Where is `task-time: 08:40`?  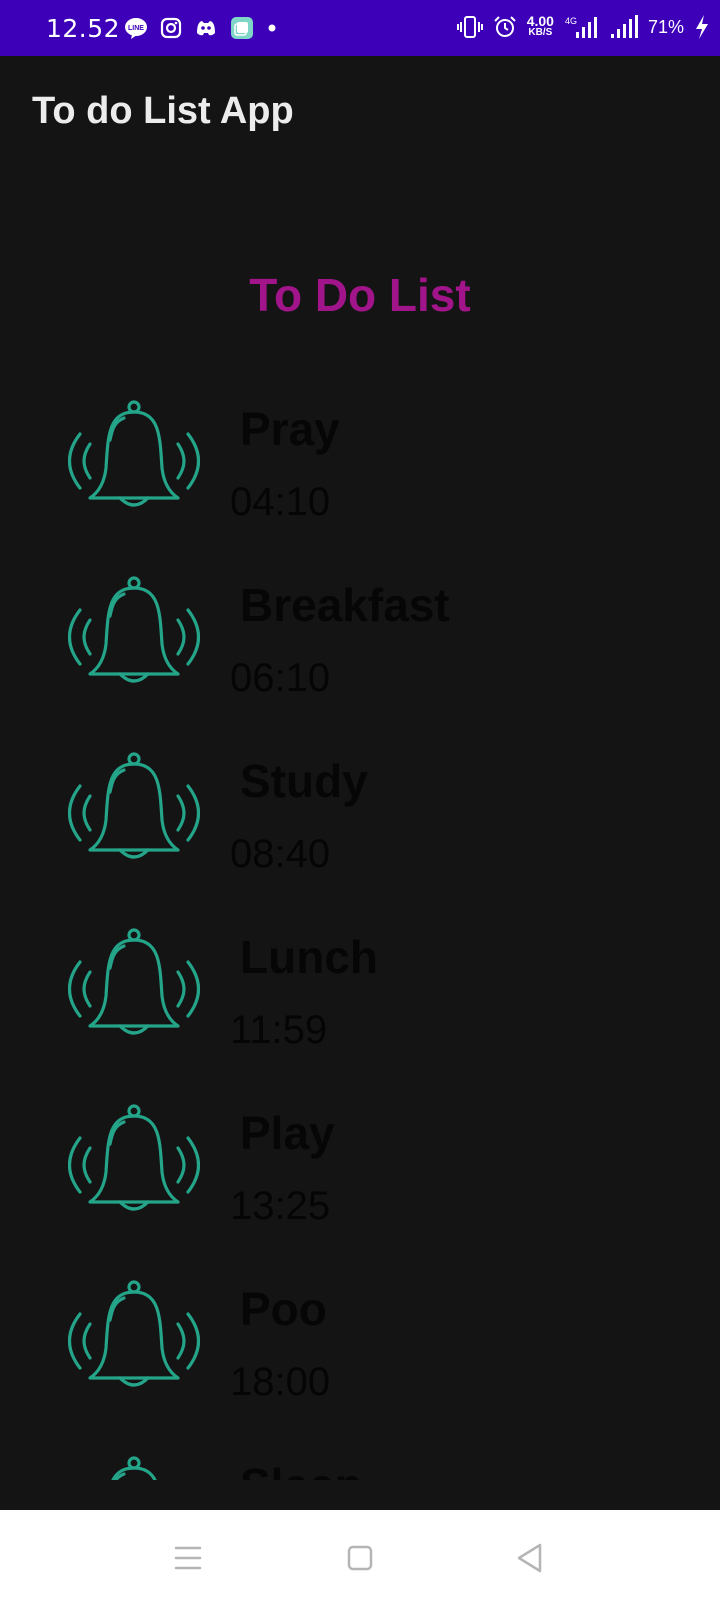
task-time: 08:40 is located at coordinates (280, 854).